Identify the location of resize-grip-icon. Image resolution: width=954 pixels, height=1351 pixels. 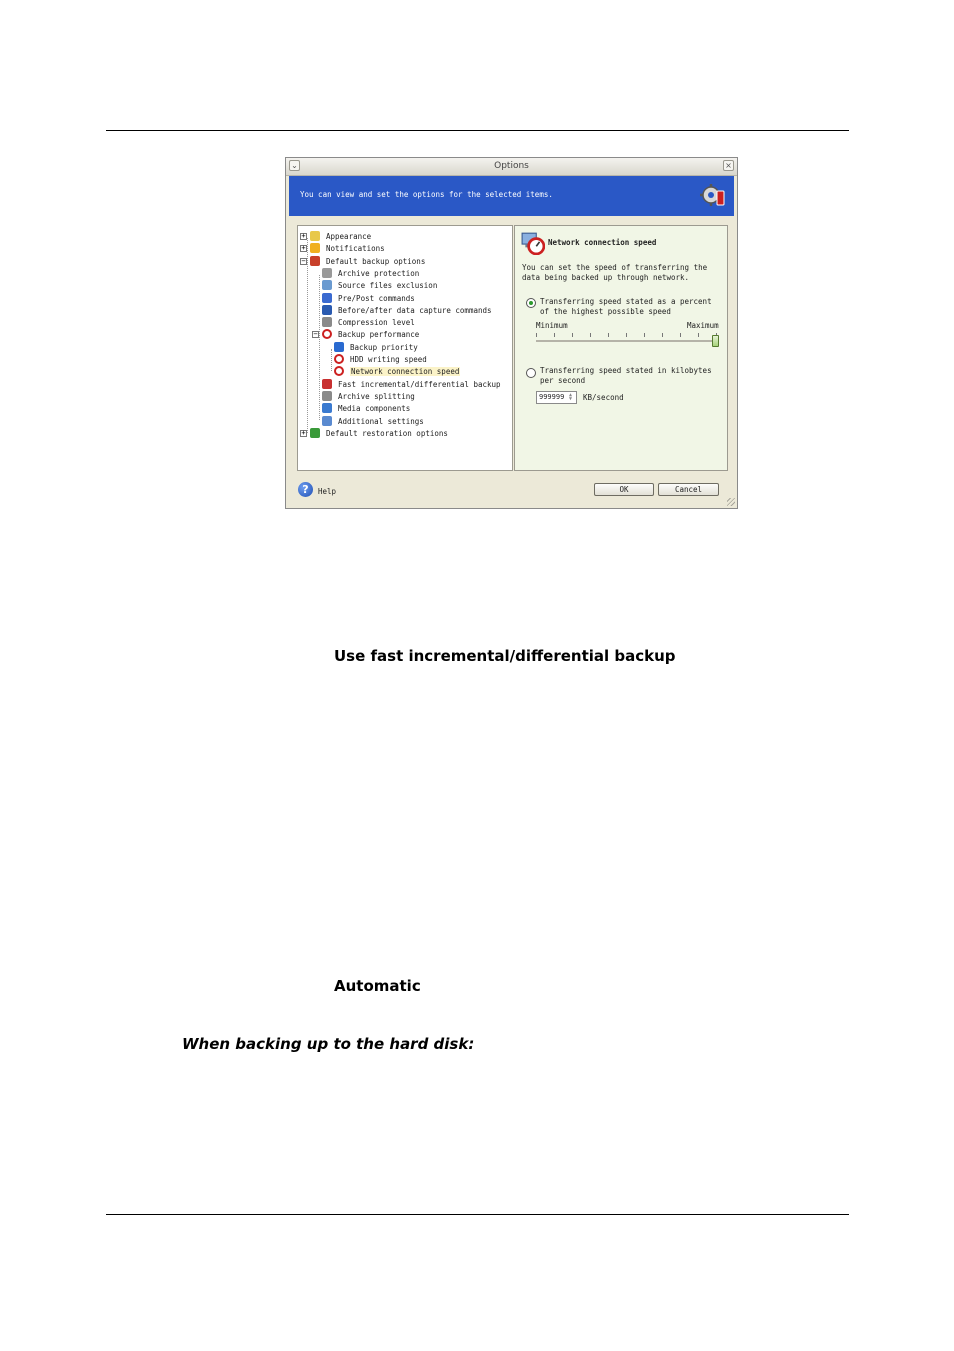
(731, 502).